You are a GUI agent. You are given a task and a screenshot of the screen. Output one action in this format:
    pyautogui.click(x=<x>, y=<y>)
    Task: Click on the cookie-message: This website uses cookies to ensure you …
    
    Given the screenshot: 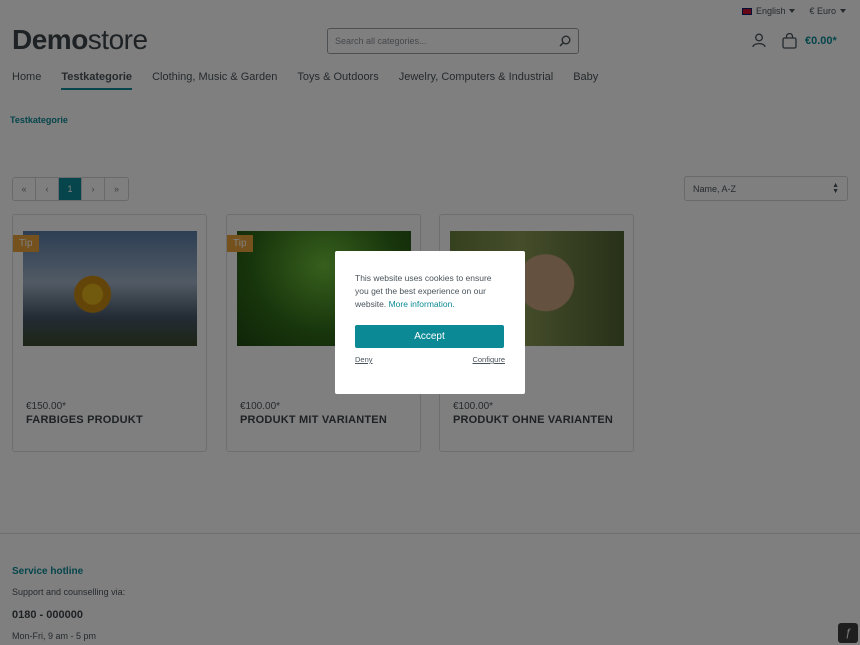 What is the action you would take?
    pyautogui.click(x=430, y=291)
    